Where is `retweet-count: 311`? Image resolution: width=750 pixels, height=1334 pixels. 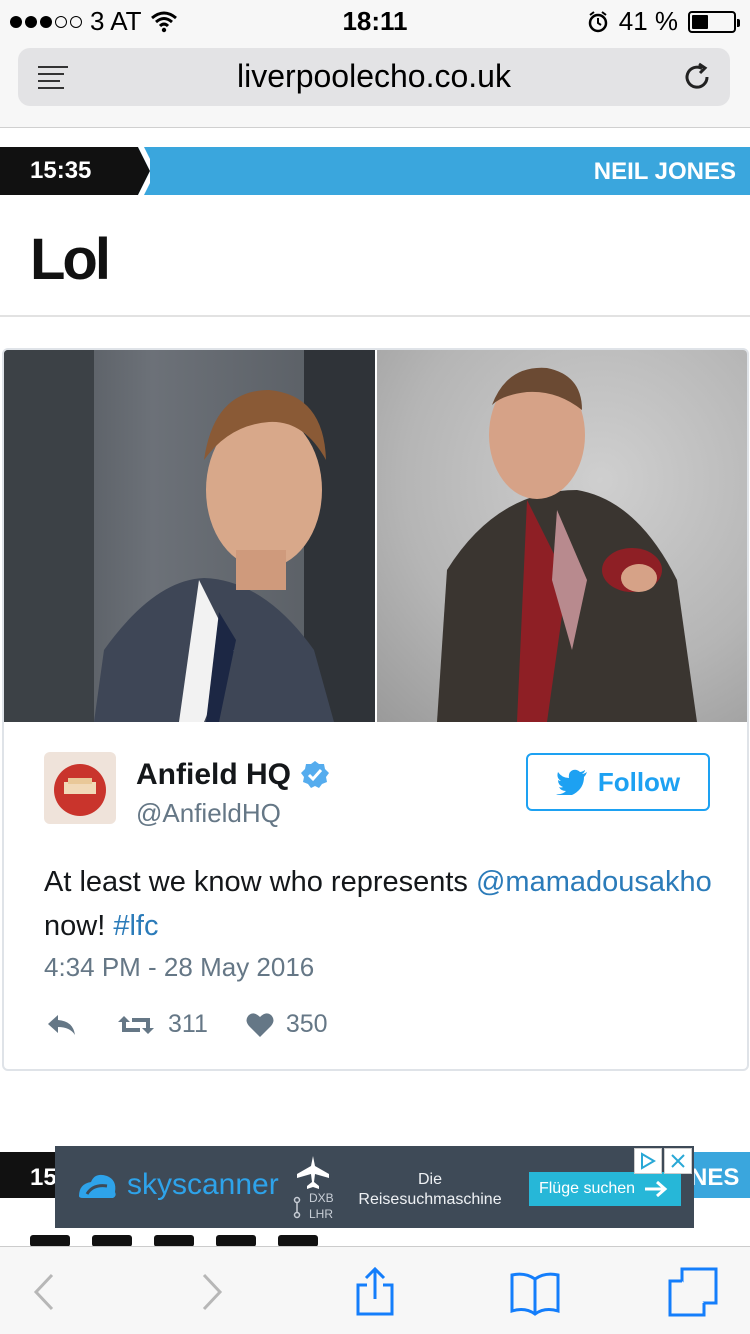 retweet-count: 311 is located at coordinates (188, 1024).